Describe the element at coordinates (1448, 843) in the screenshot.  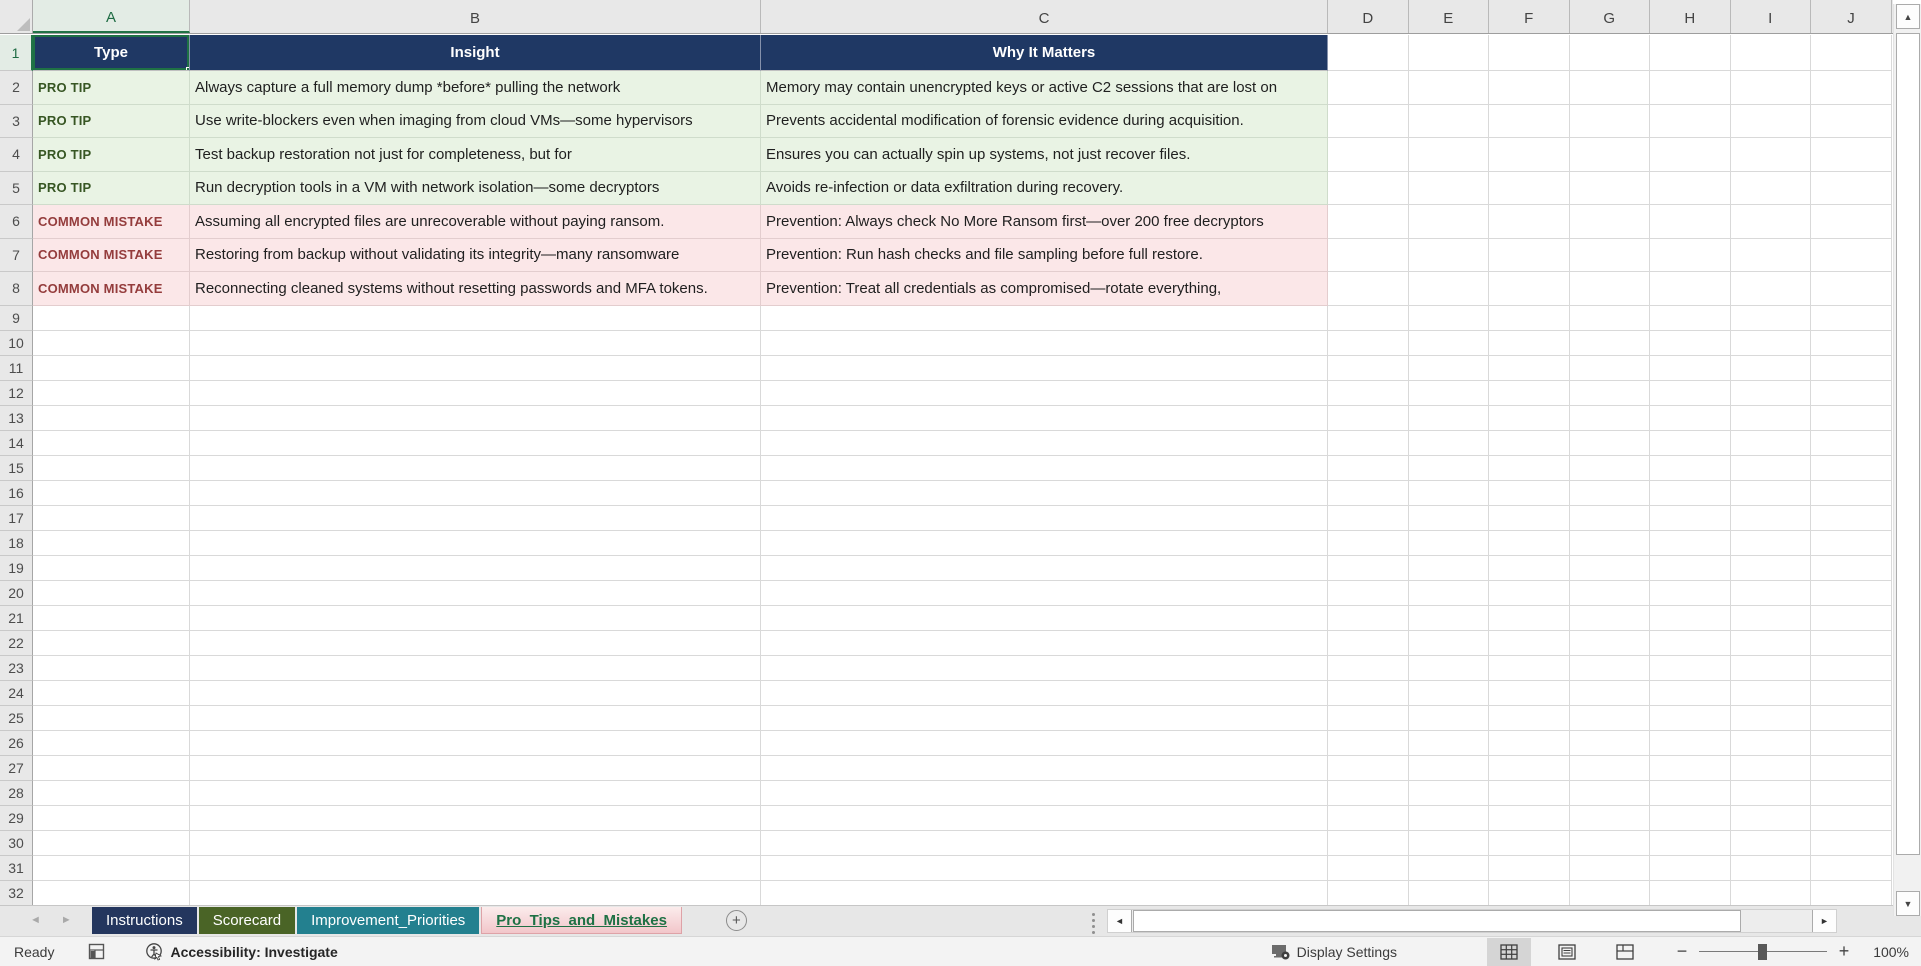
I see `cell-E30` at that location.